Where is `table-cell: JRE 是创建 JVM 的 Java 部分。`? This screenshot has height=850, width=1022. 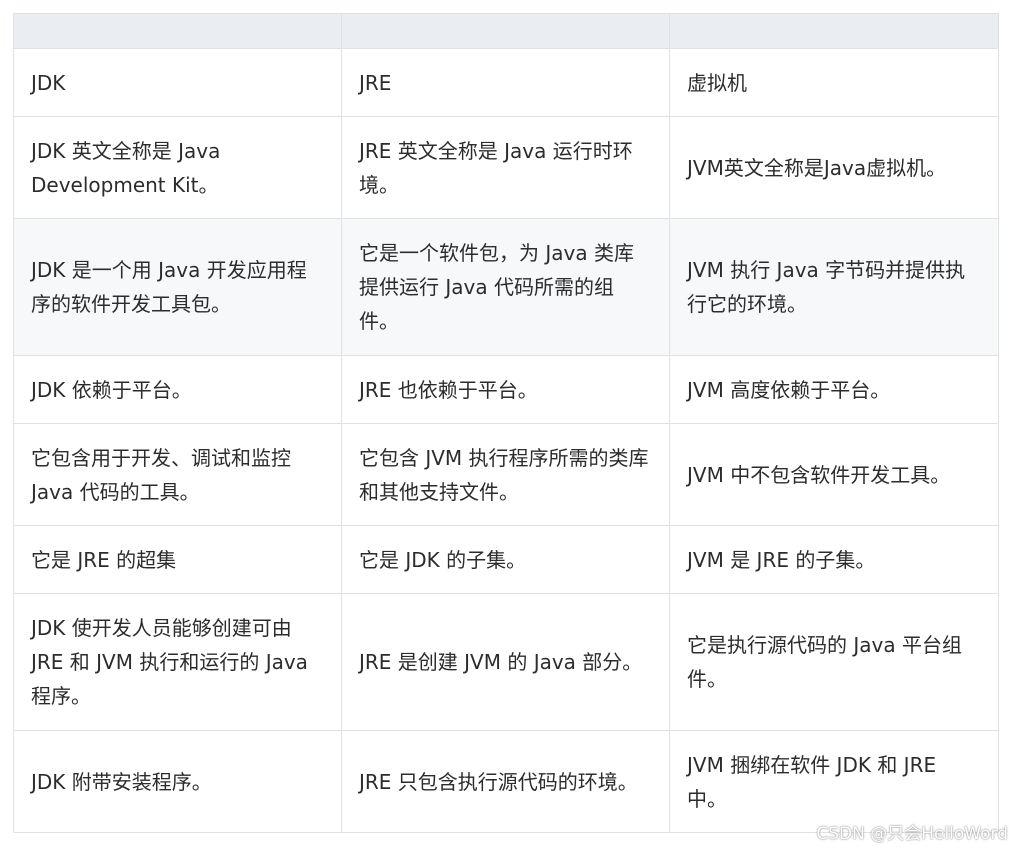 table-cell: JRE 是创建 JVM 的 Java 部分。 is located at coordinates (505, 662).